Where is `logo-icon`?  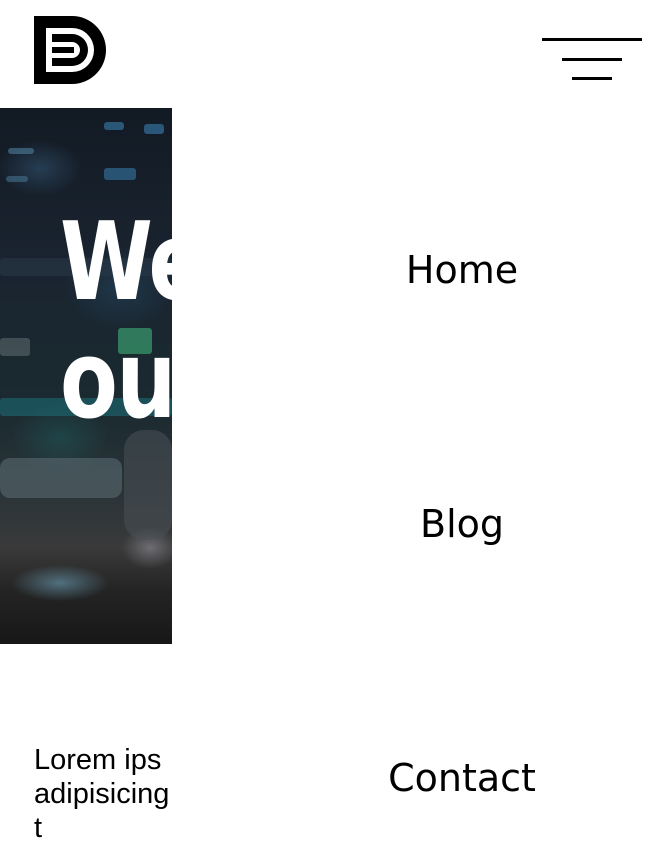
logo-icon is located at coordinates (70, 50).